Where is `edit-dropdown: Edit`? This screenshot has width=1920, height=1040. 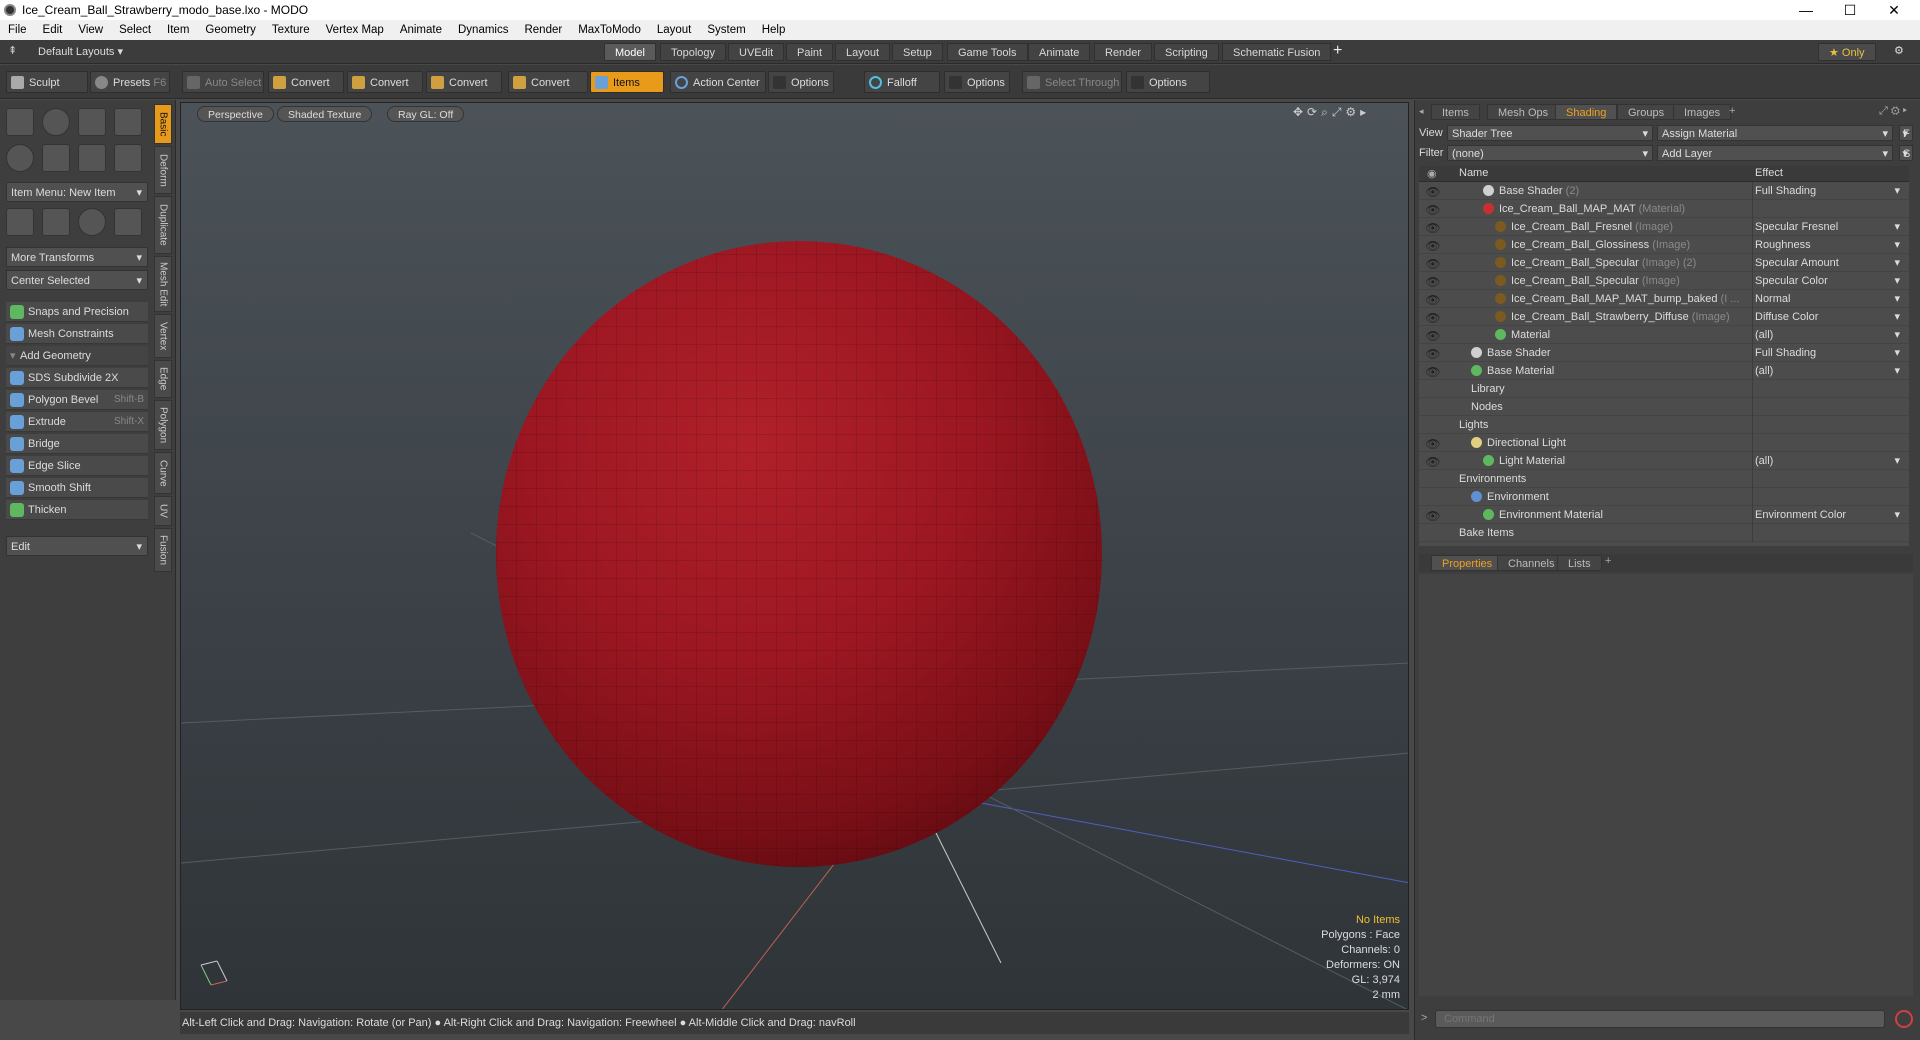 edit-dropdown: Edit is located at coordinates (77, 546).